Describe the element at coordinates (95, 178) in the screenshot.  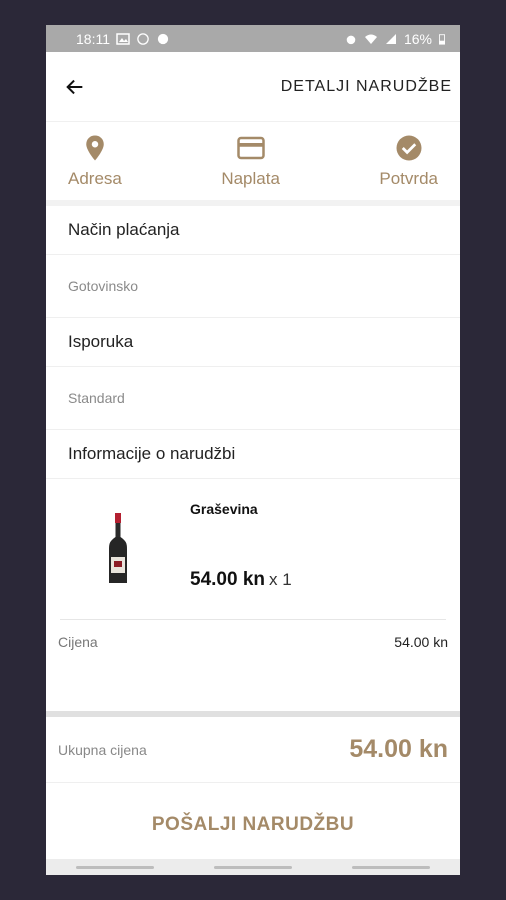
I see `step-label: Adresa` at that location.